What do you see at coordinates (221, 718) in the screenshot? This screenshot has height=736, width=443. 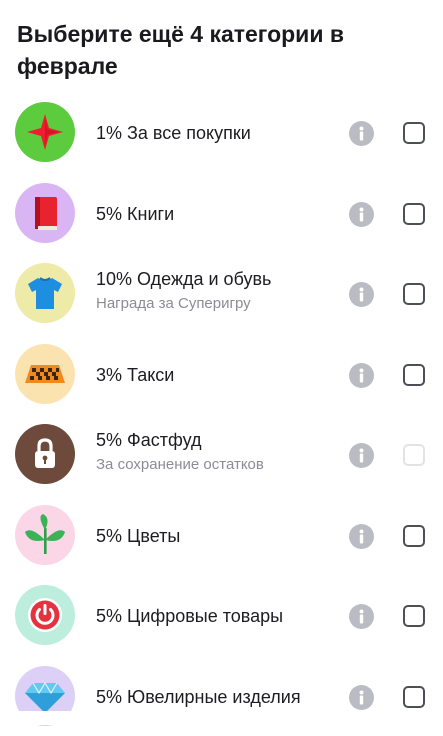 I see `bottom-edge` at bounding box center [221, 718].